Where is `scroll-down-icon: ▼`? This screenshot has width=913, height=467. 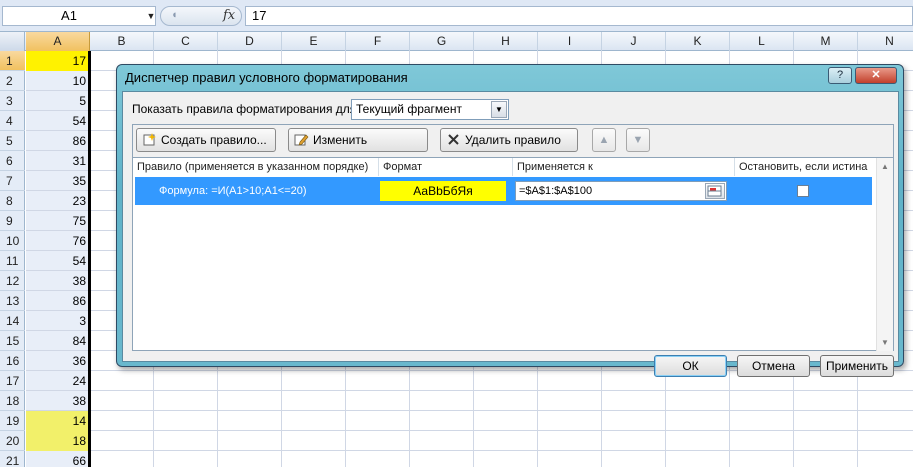 scroll-down-icon: ▼ is located at coordinates (885, 342).